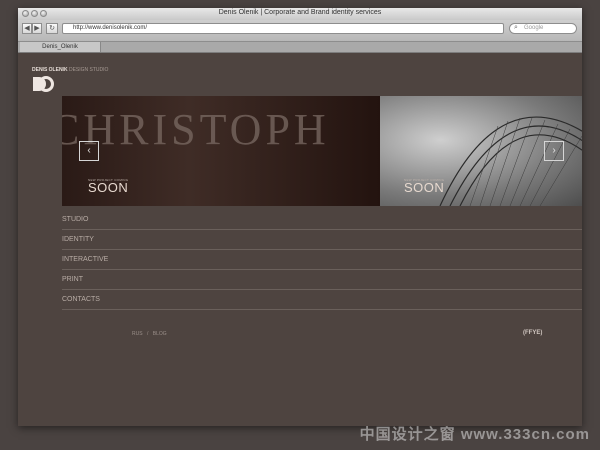 The image size is (600, 450). Describe the element at coordinates (322, 240) in the screenshot. I see `menu-item-identity: IDENTITY` at that location.